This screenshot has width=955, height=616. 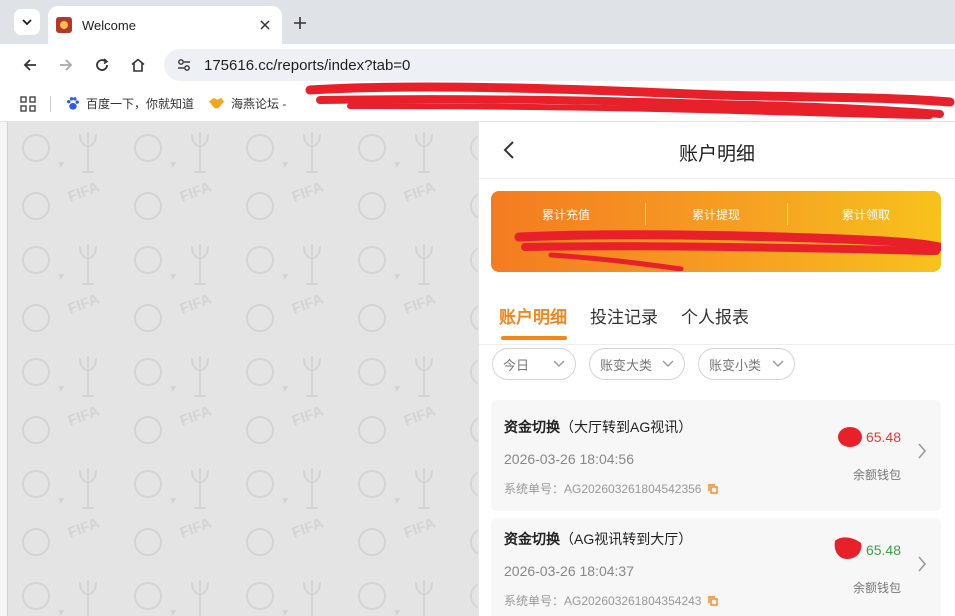 What do you see at coordinates (165, 25) in the screenshot?
I see `browser-tab: Welcome` at bounding box center [165, 25].